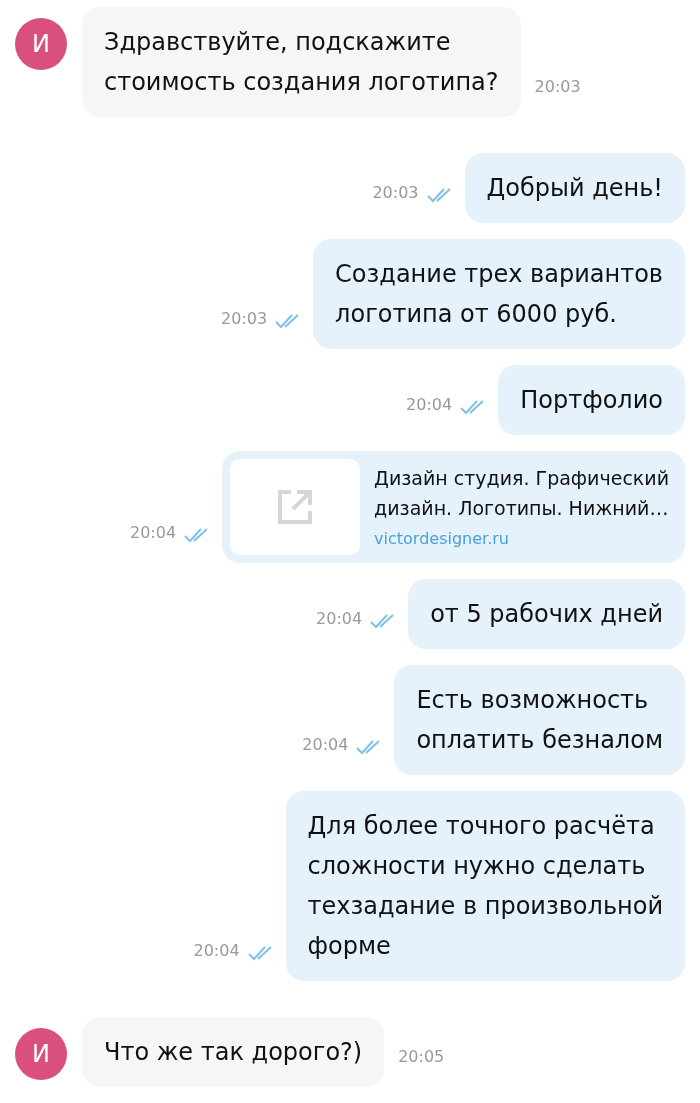 The width and height of the screenshot is (700, 1103). I want to click on message-bubble: от 5 рабочих дней, so click(546, 614).